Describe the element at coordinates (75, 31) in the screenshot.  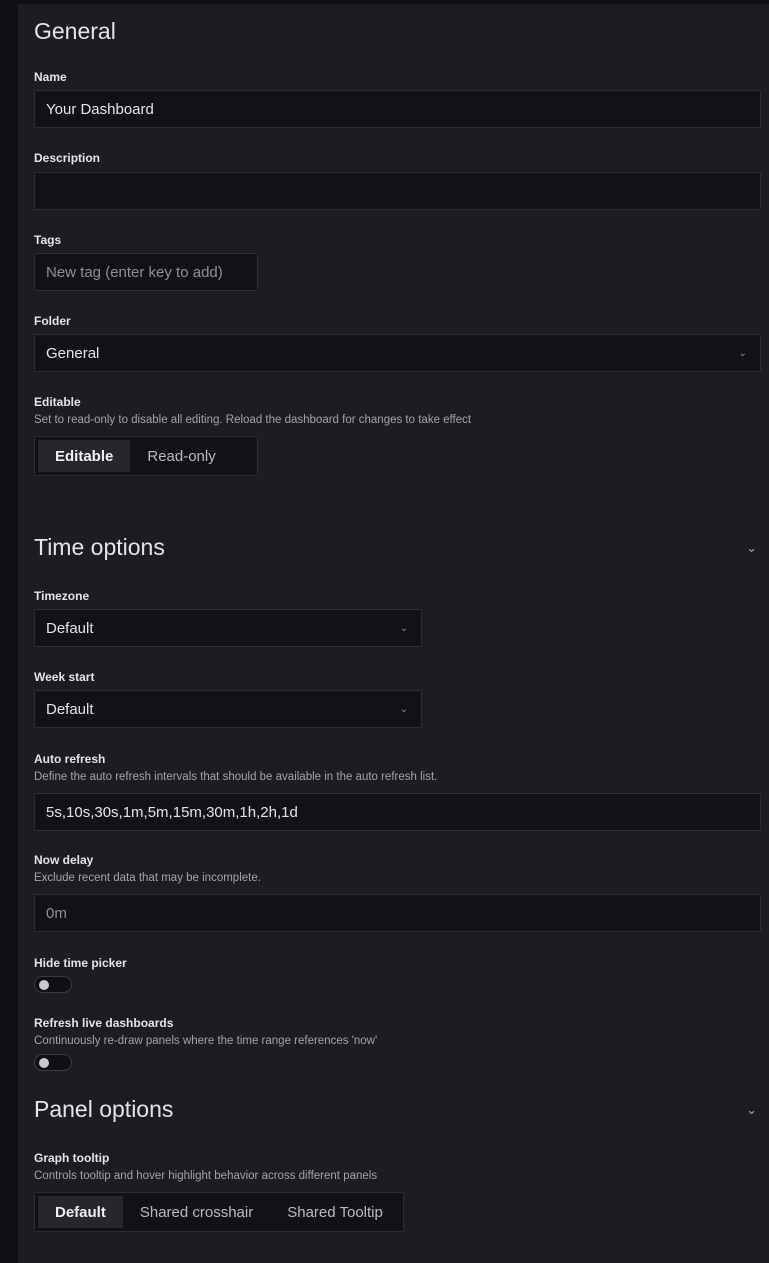
I see `general-title: General` at that location.